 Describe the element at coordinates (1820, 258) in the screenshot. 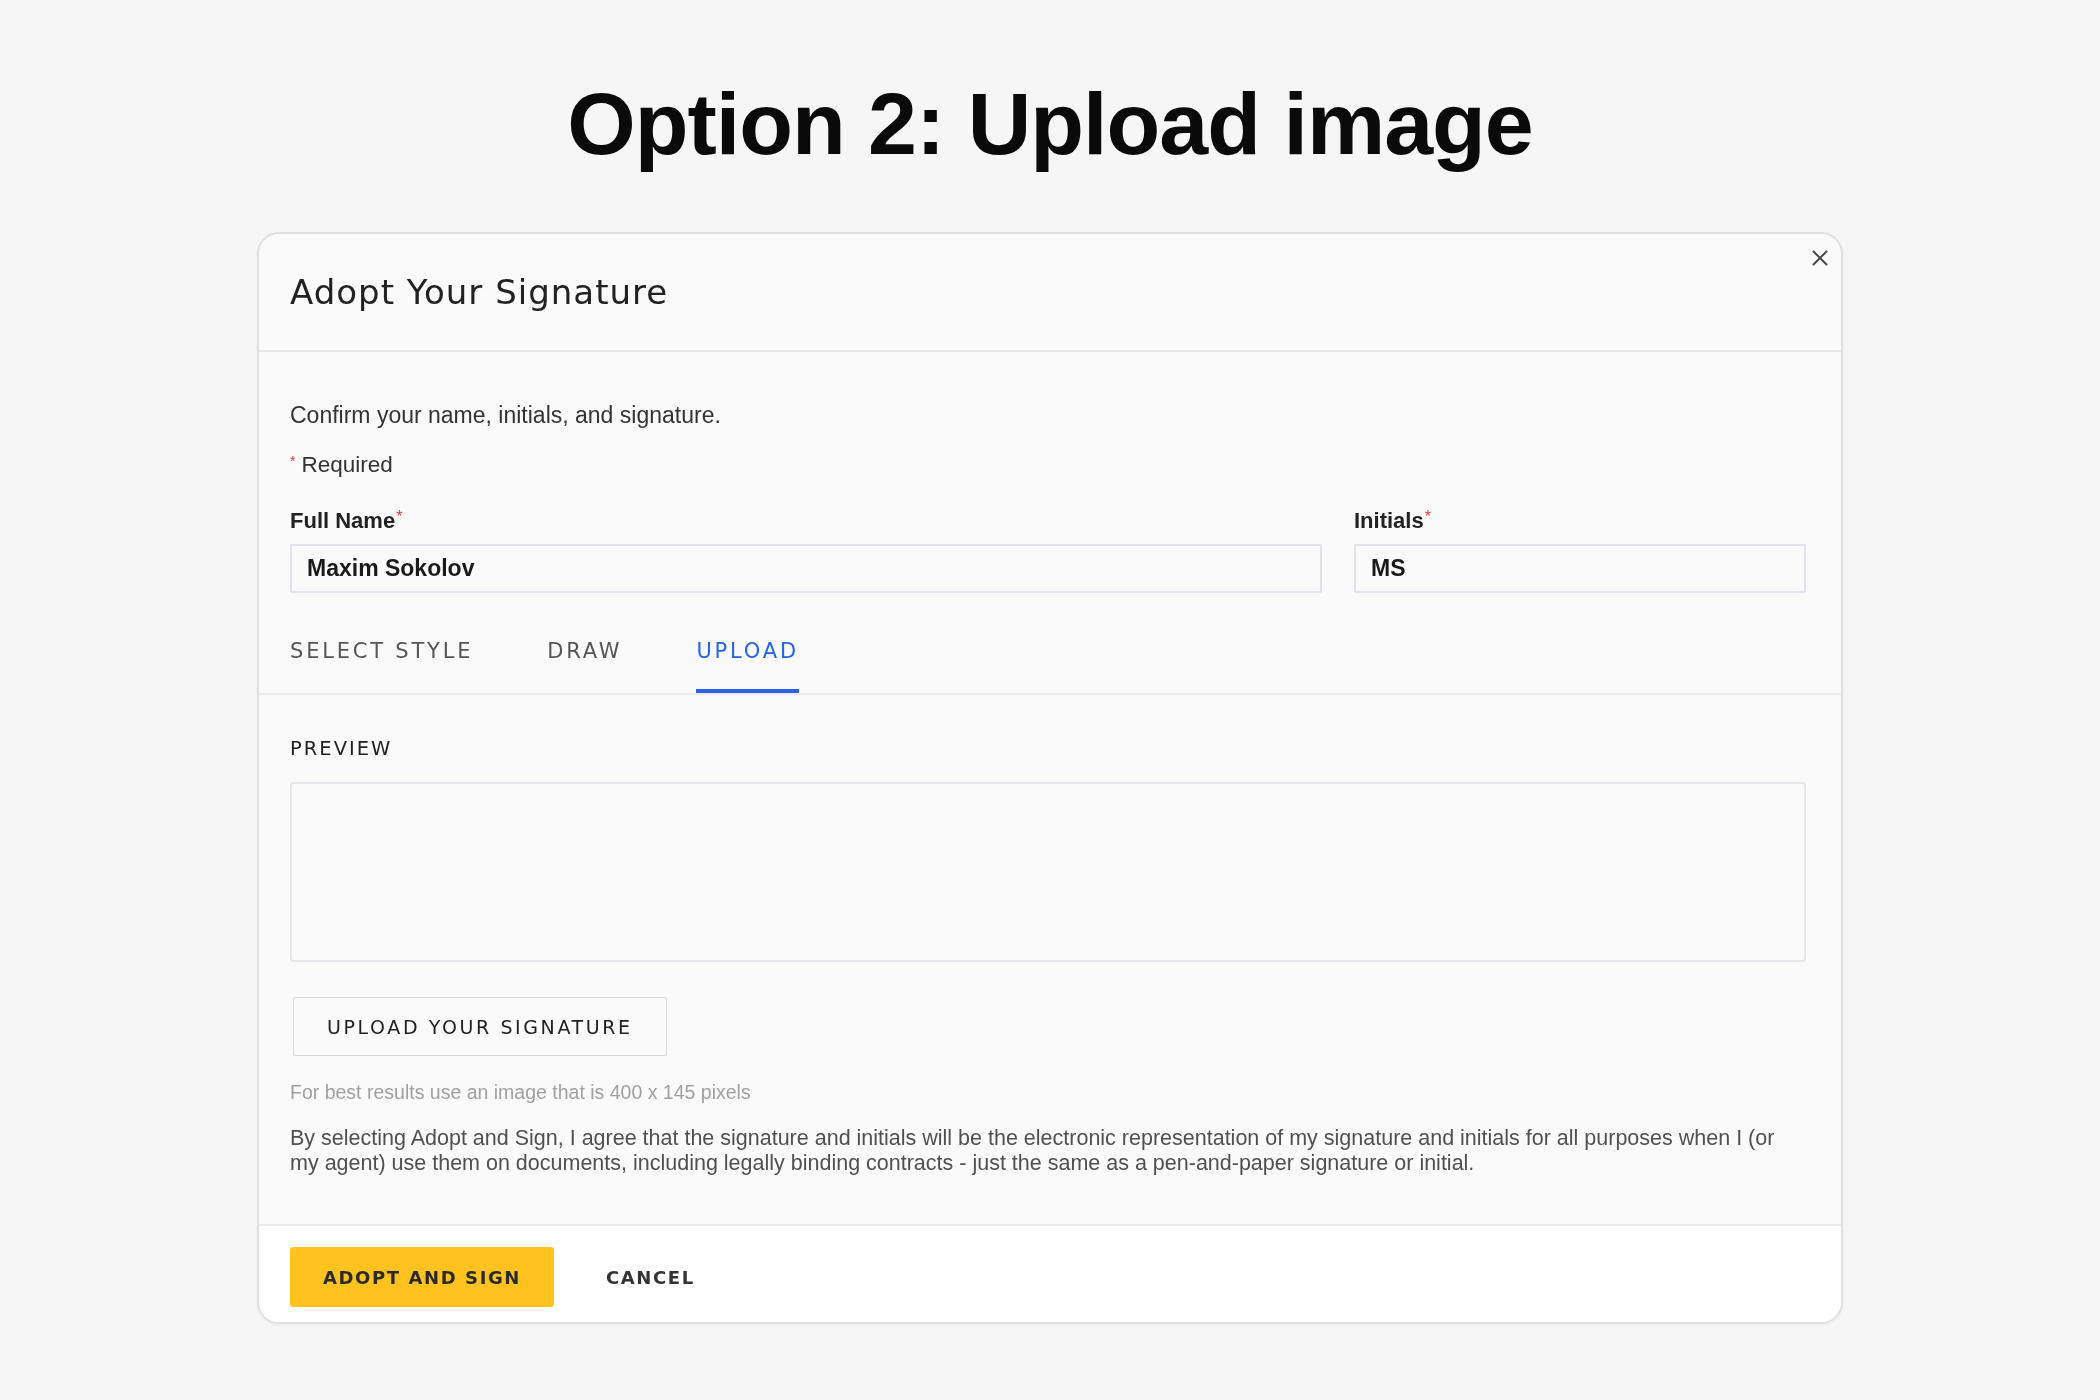

I see `close-icon` at that location.